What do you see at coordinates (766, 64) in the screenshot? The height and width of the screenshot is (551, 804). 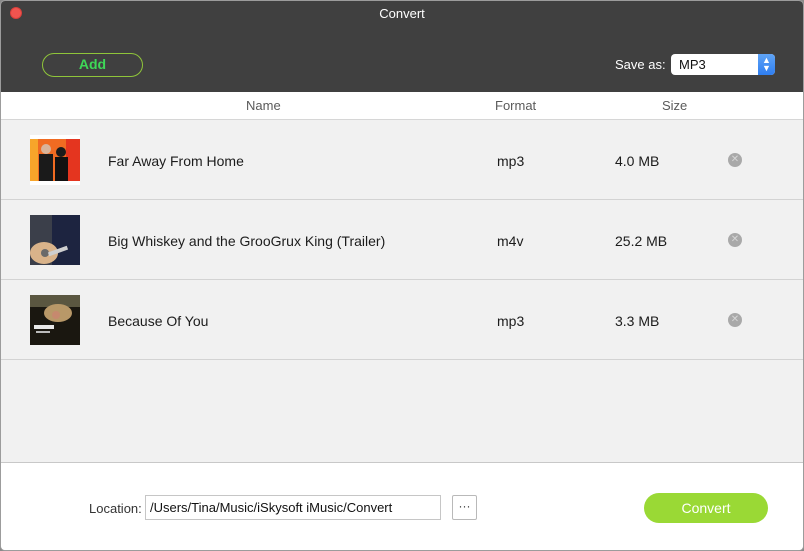 I see `chevron-updown-icon: ▲ ▼` at bounding box center [766, 64].